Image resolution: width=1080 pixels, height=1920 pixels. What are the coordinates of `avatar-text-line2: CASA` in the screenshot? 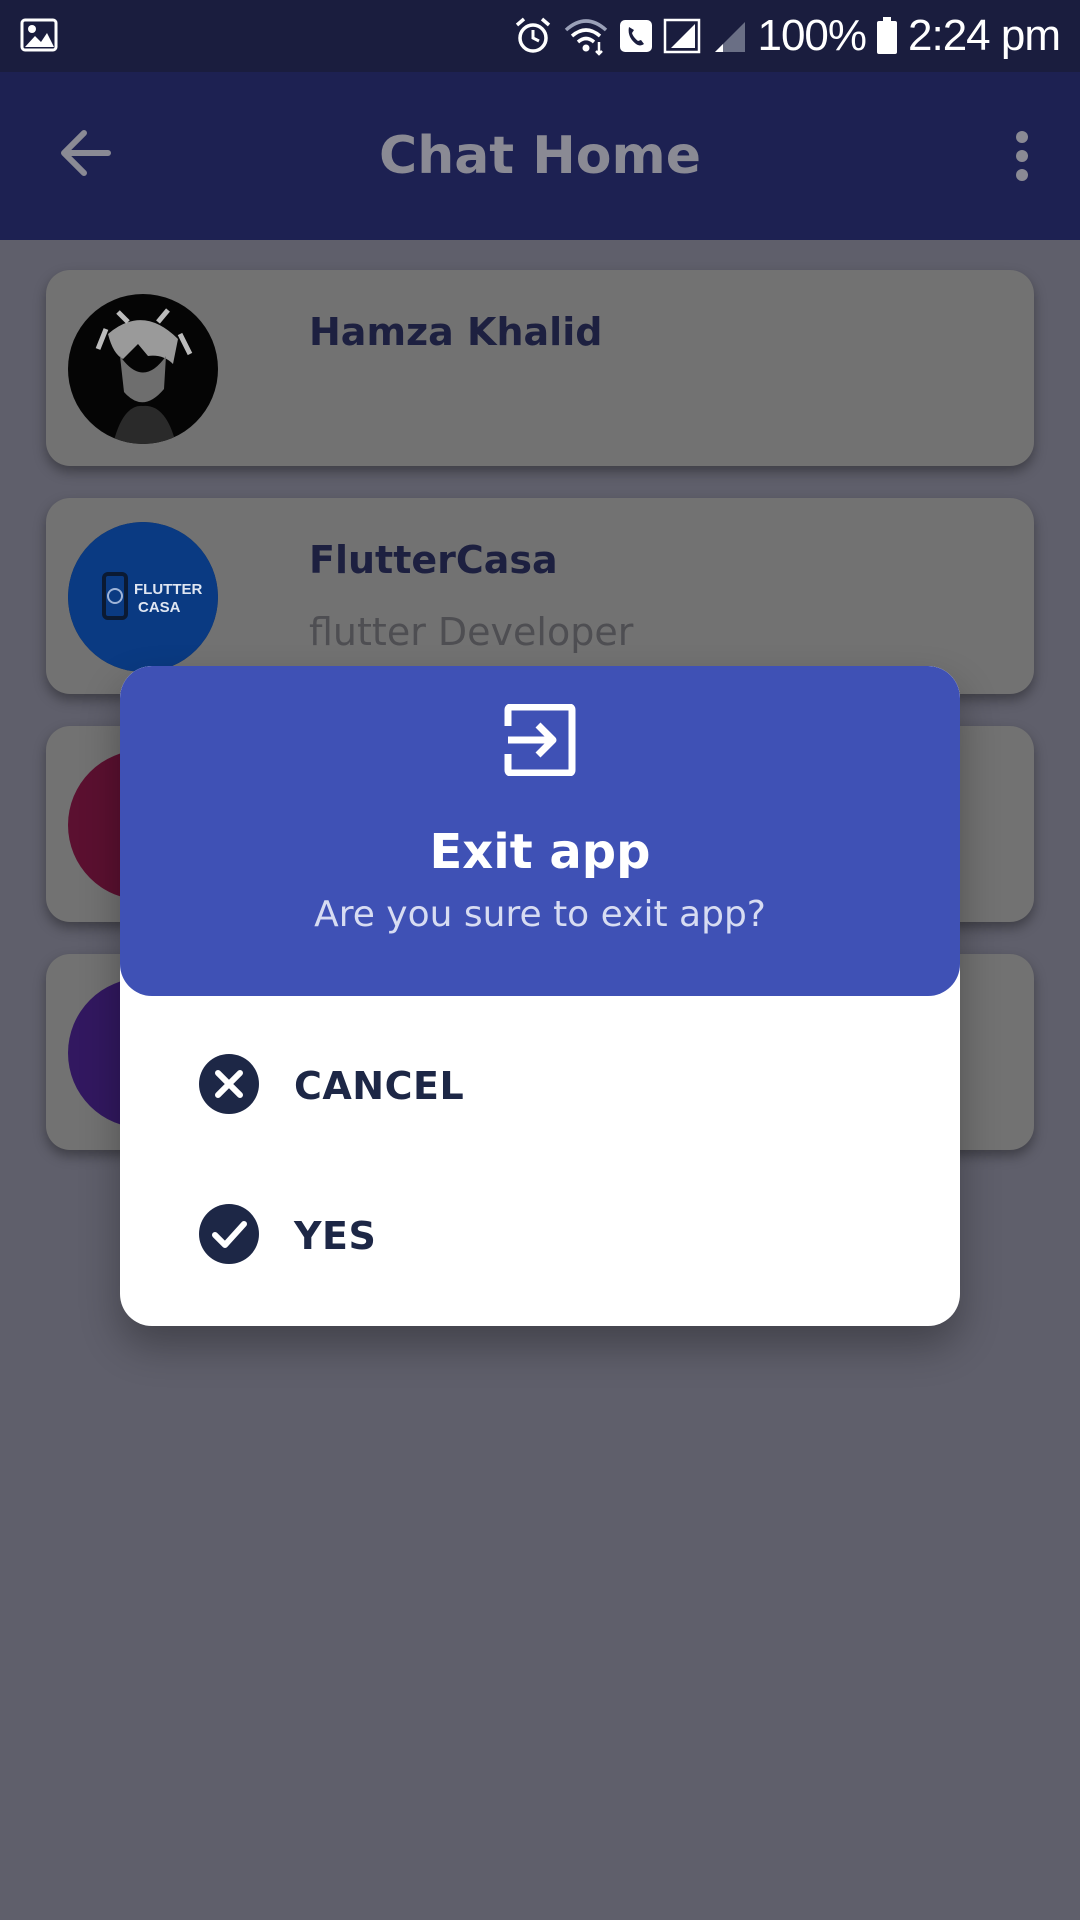 It's located at (159, 607).